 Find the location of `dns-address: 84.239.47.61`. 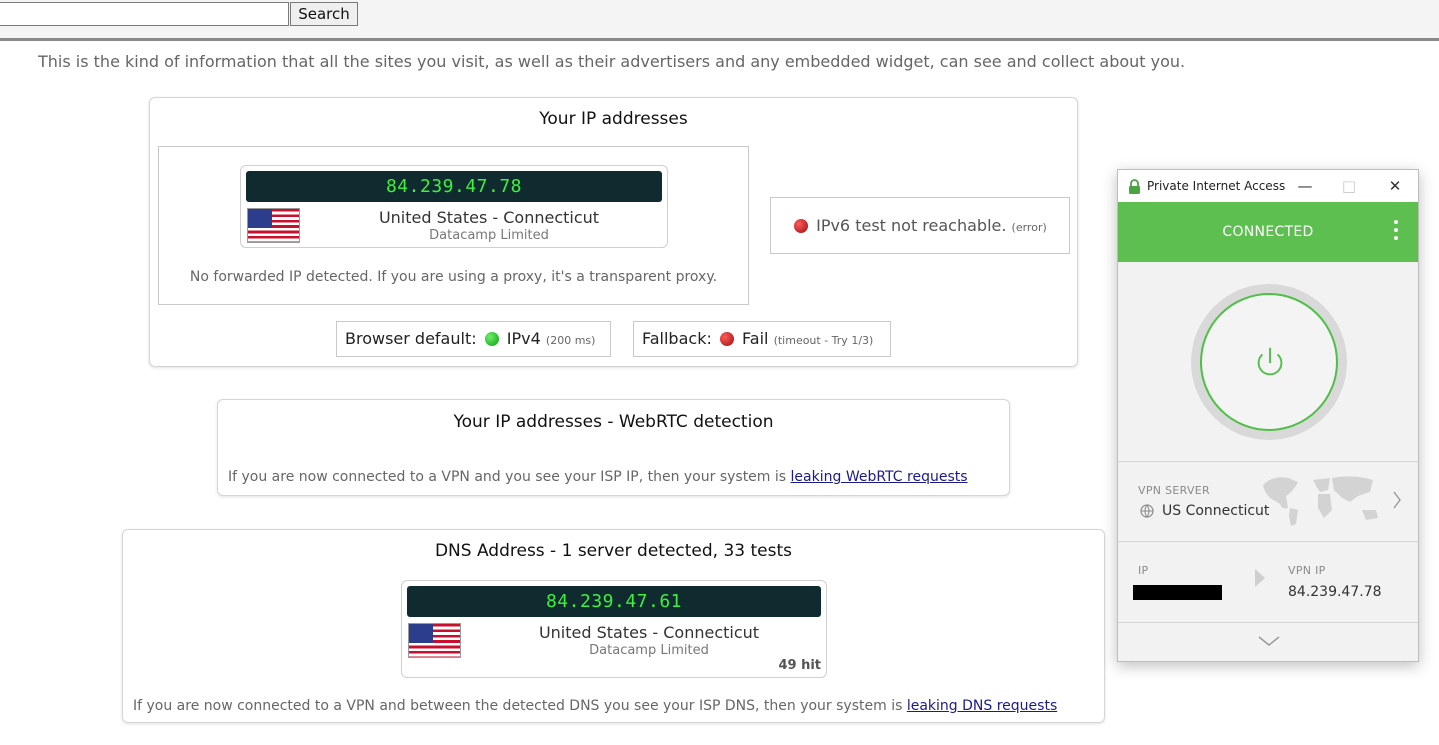

dns-address: 84.239.47.61 is located at coordinates (614, 601).